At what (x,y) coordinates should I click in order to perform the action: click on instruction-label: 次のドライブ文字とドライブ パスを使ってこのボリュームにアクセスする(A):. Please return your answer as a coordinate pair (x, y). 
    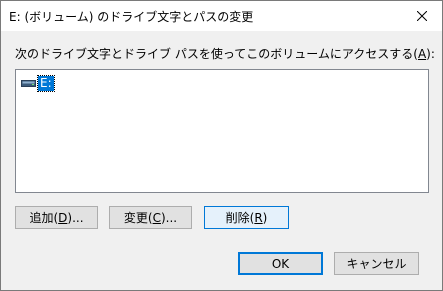
    Looking at the image, I should click on (225, 54).